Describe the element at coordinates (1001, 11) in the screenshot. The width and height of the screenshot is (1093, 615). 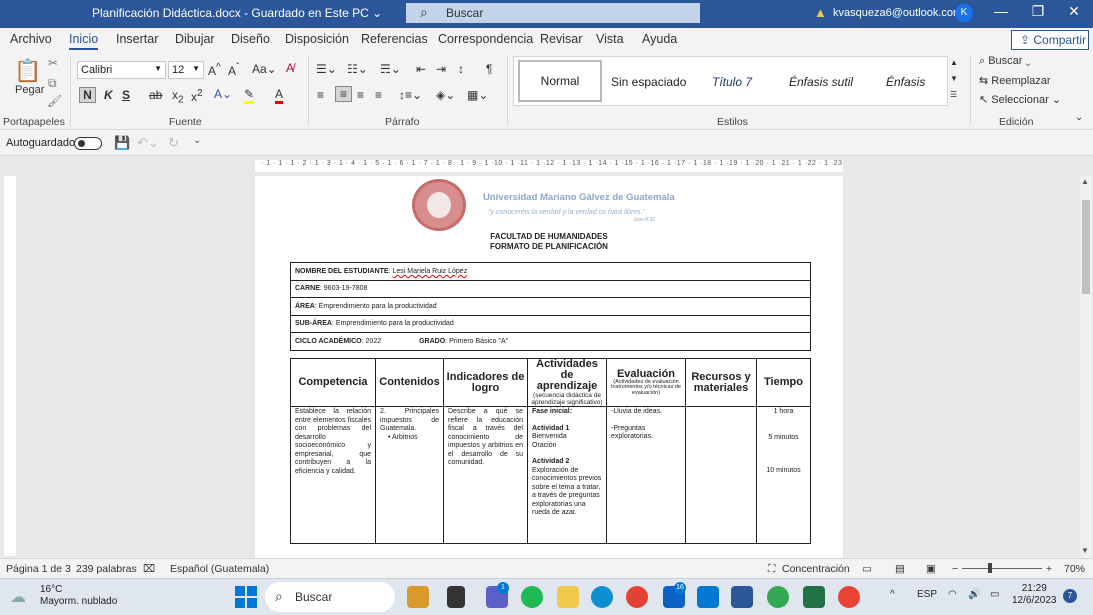
I see `minimize-icon: —` at that location.